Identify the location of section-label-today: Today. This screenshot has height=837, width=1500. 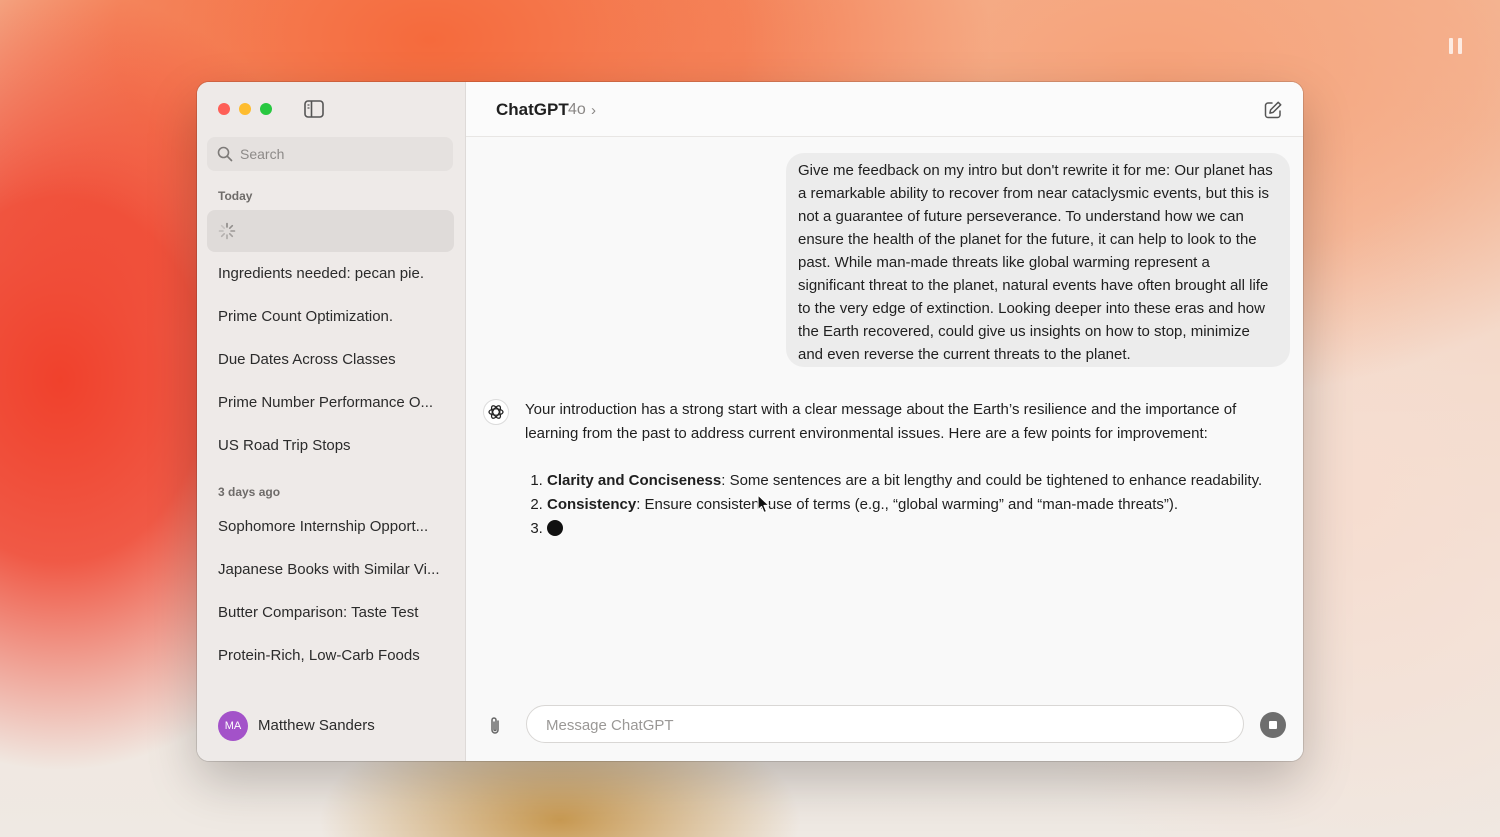
(235, 196).